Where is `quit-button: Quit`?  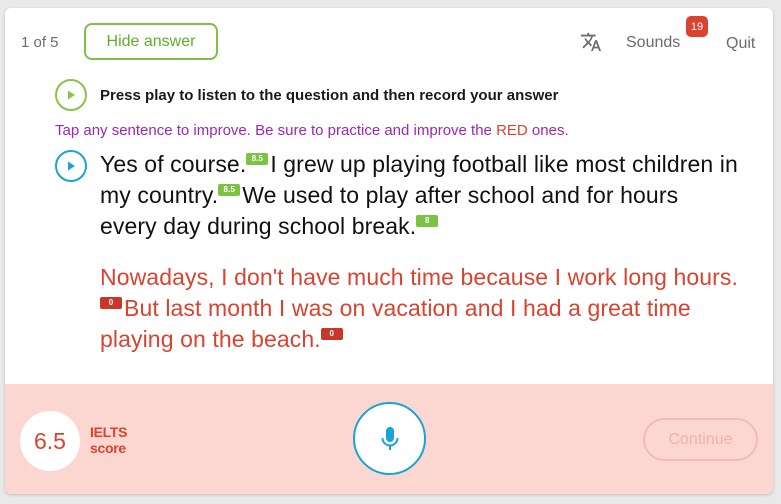
quit-button: Quit is located at coordinates (740, 44).